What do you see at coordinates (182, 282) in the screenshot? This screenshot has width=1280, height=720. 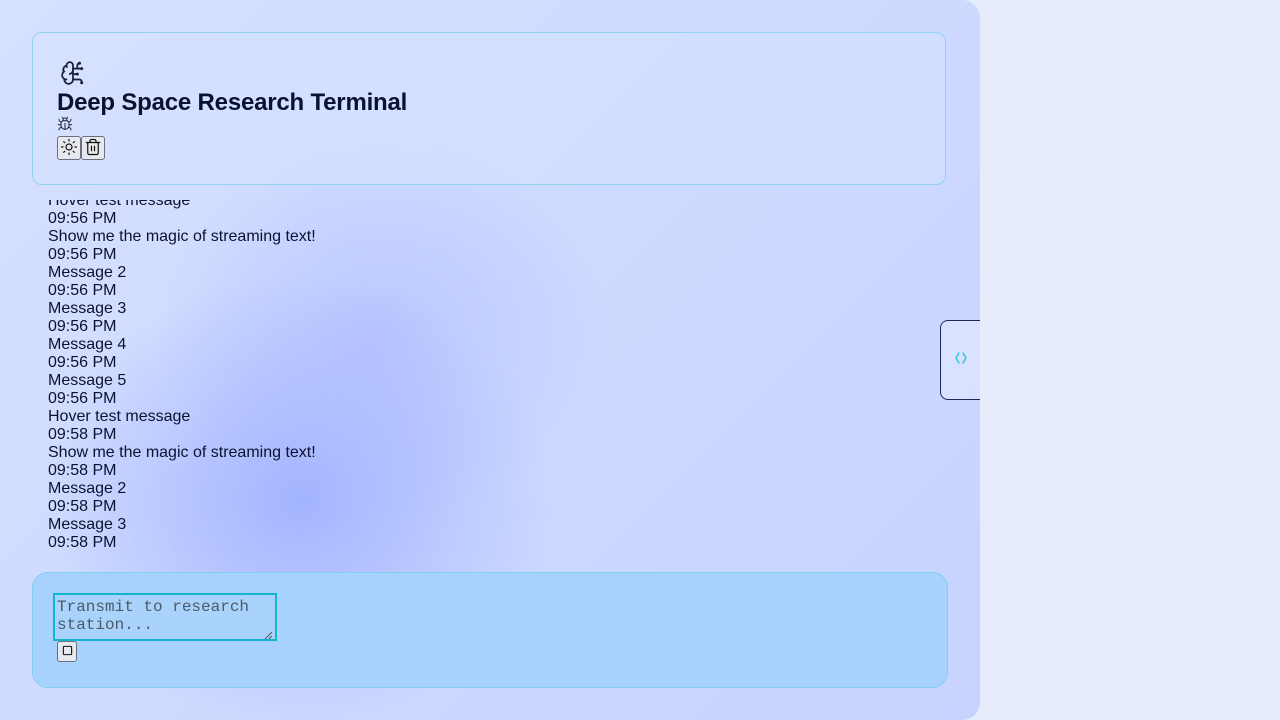 I see `message-item: Message 2 09:56 PM` at bounding box center [182, 282].